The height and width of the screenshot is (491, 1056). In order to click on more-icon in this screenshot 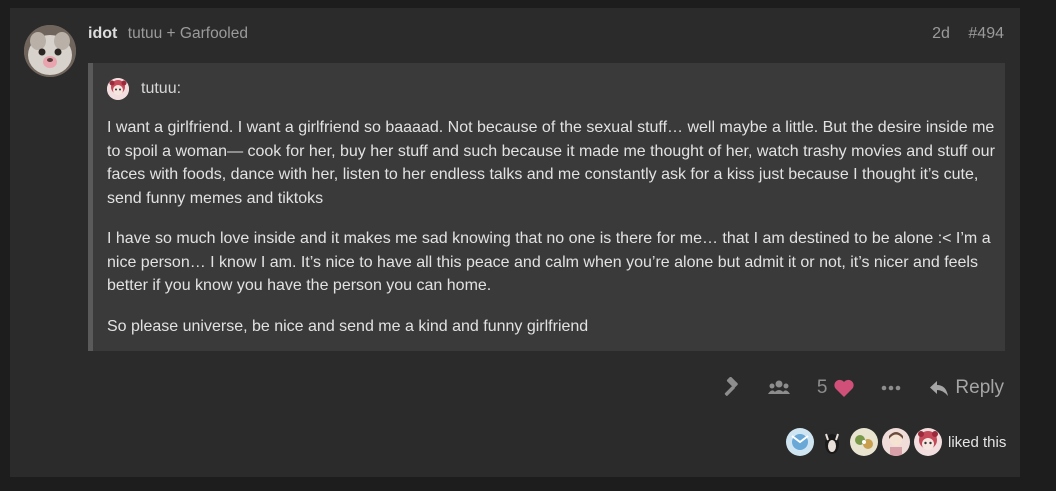, I will do `click(891, 388)`.